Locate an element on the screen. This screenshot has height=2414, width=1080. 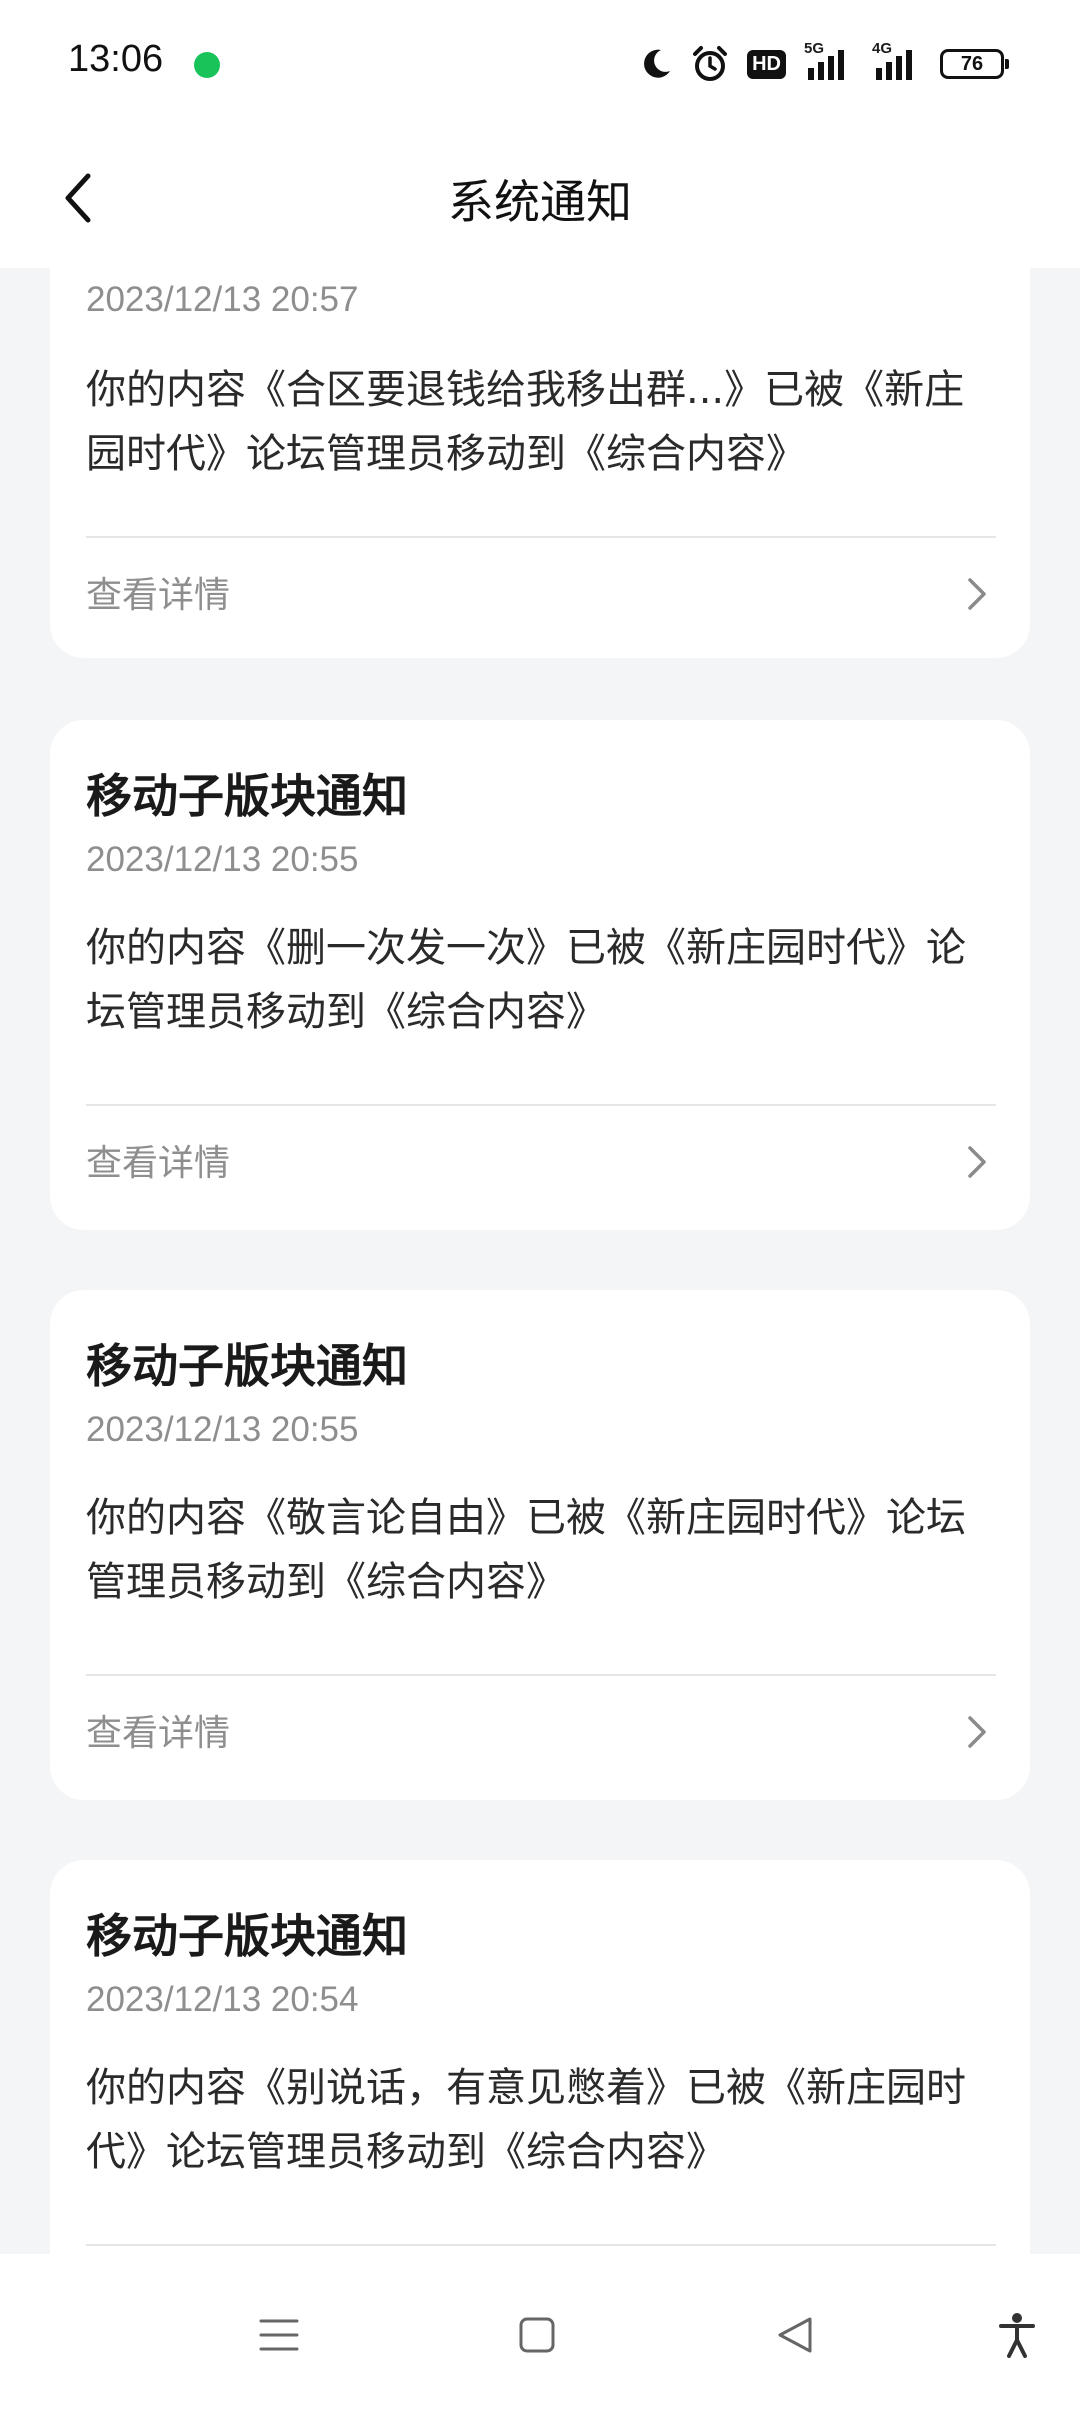
home-icon is located at coordinates (537, 2335).